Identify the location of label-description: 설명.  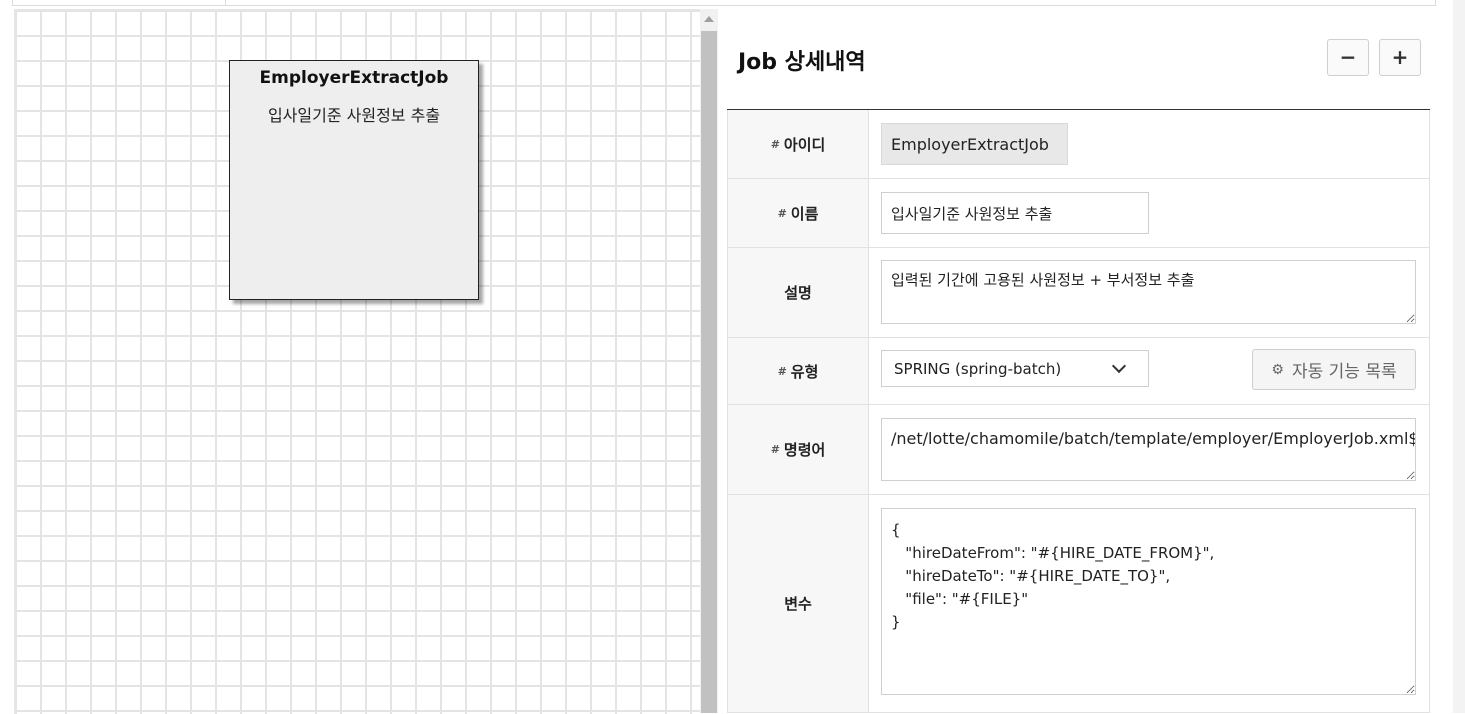
(798, 292).